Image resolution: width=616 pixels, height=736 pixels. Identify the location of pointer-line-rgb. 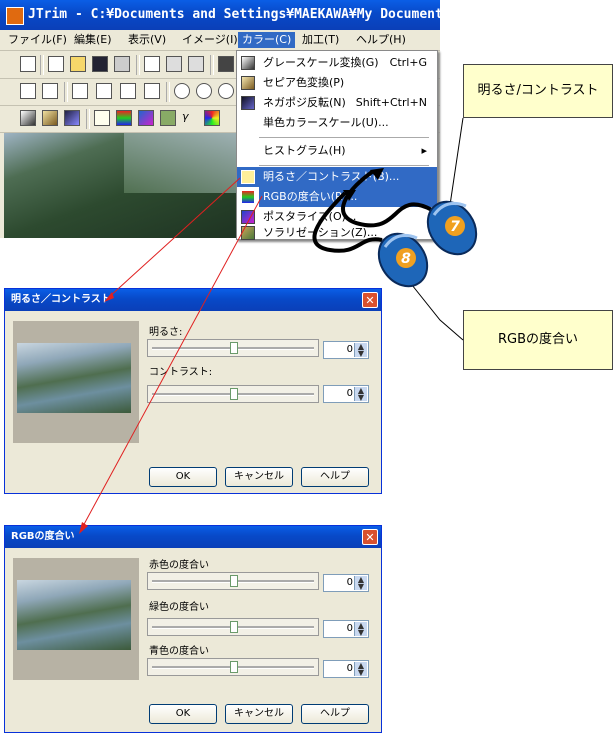
(172, 362).